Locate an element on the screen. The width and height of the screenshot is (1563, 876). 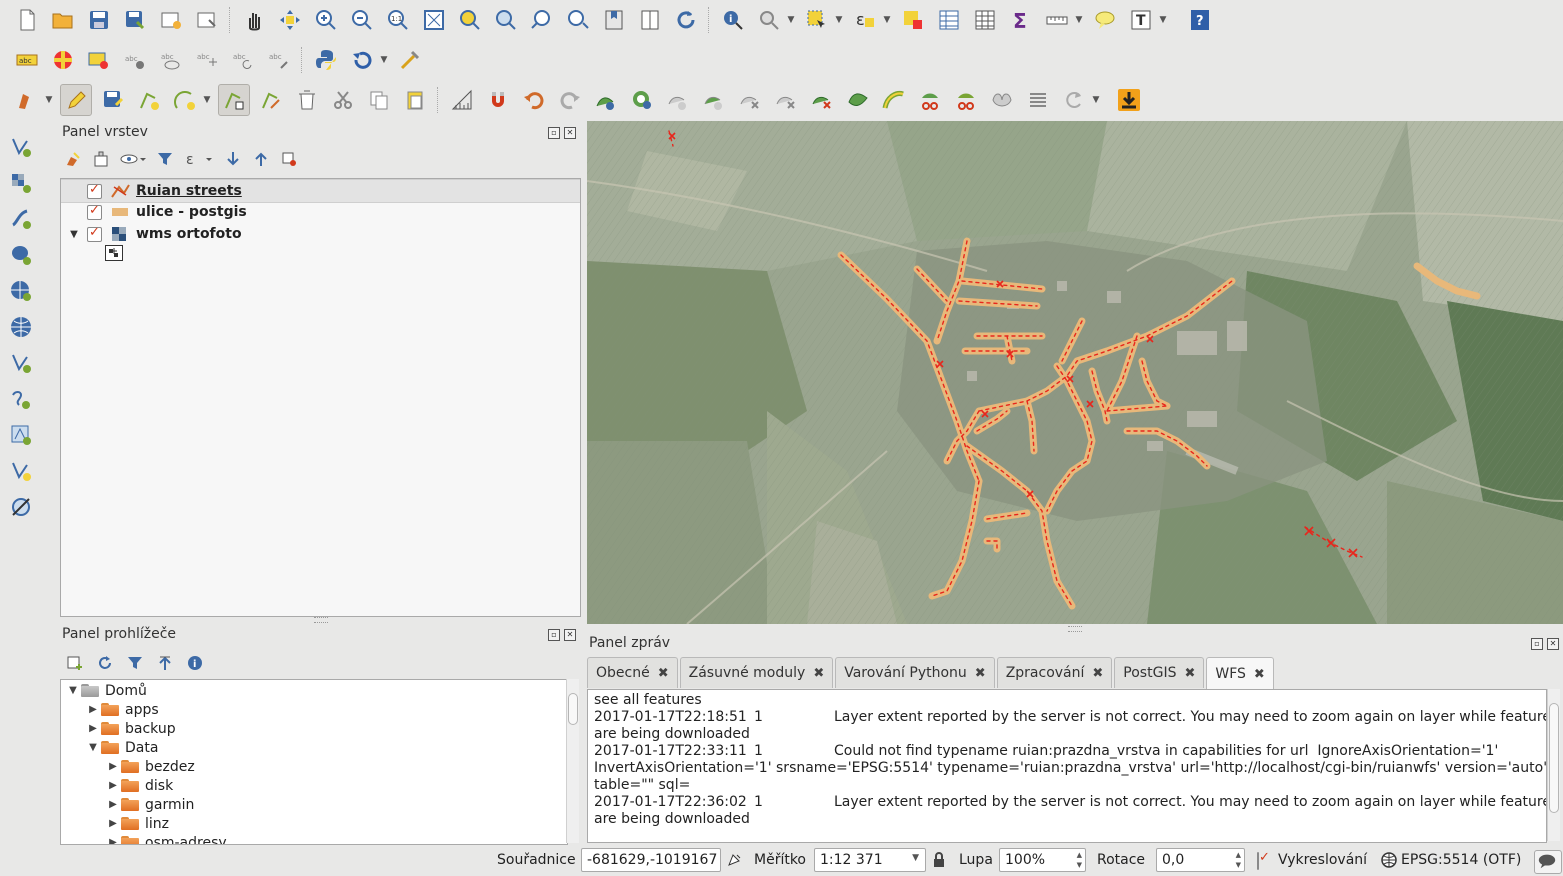
tree-item: ▶ backup is located at coordinates (130, 728).